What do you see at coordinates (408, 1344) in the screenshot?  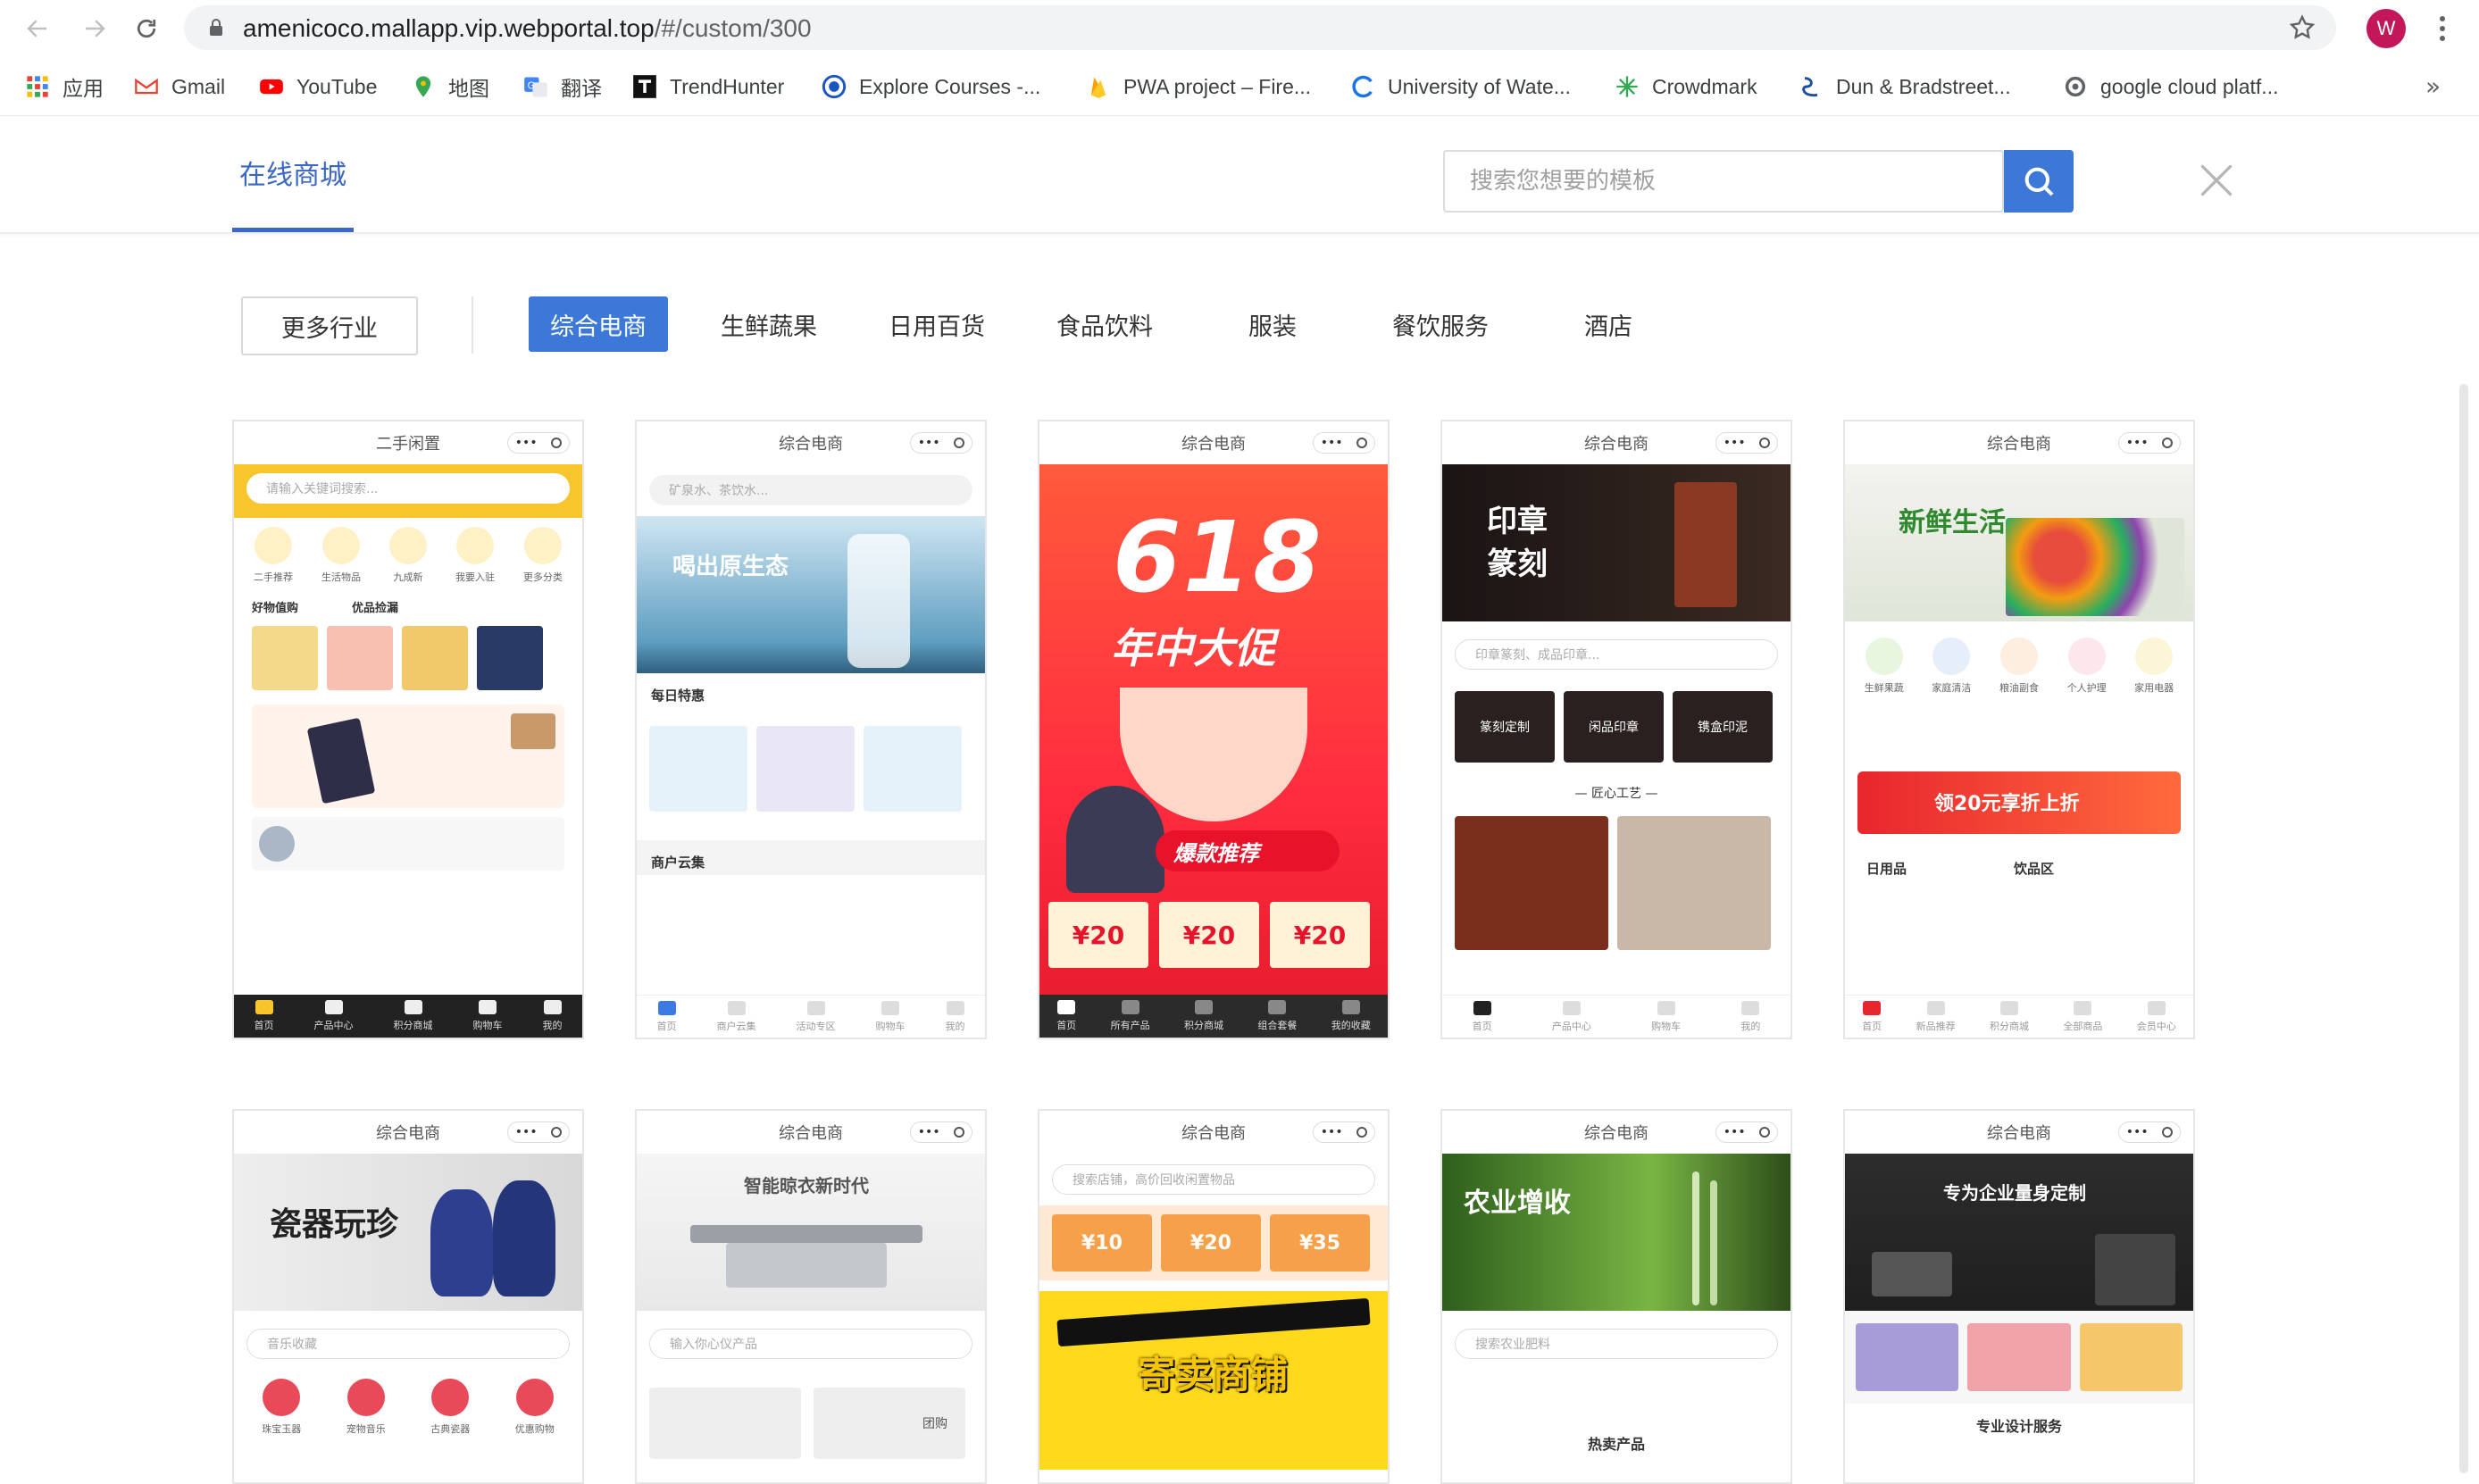 I see `card-search-bar: 音乐收藏` at bounding box center [408, 1344].